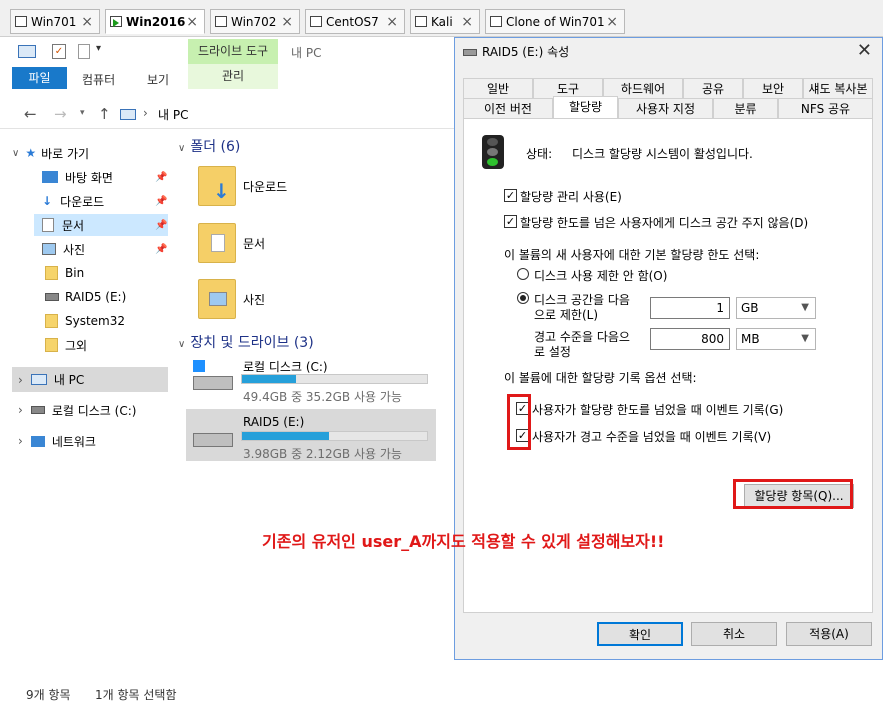  What do you see at coordinates (105, 249) in the screenshot?
I see `nav-item-pictures: 사진` at bounding box center [105, 249].